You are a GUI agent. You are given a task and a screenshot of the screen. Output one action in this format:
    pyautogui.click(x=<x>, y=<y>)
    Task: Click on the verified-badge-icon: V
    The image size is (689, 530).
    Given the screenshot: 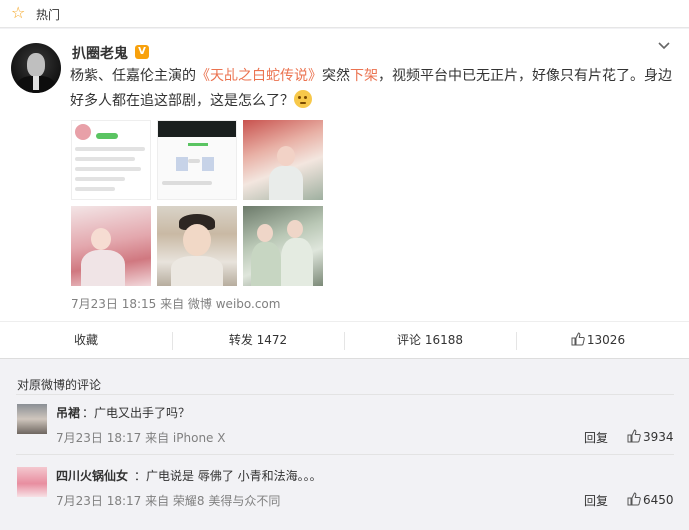 What is the action you would take?
    pyautogui.click(x=142, y=52)
    